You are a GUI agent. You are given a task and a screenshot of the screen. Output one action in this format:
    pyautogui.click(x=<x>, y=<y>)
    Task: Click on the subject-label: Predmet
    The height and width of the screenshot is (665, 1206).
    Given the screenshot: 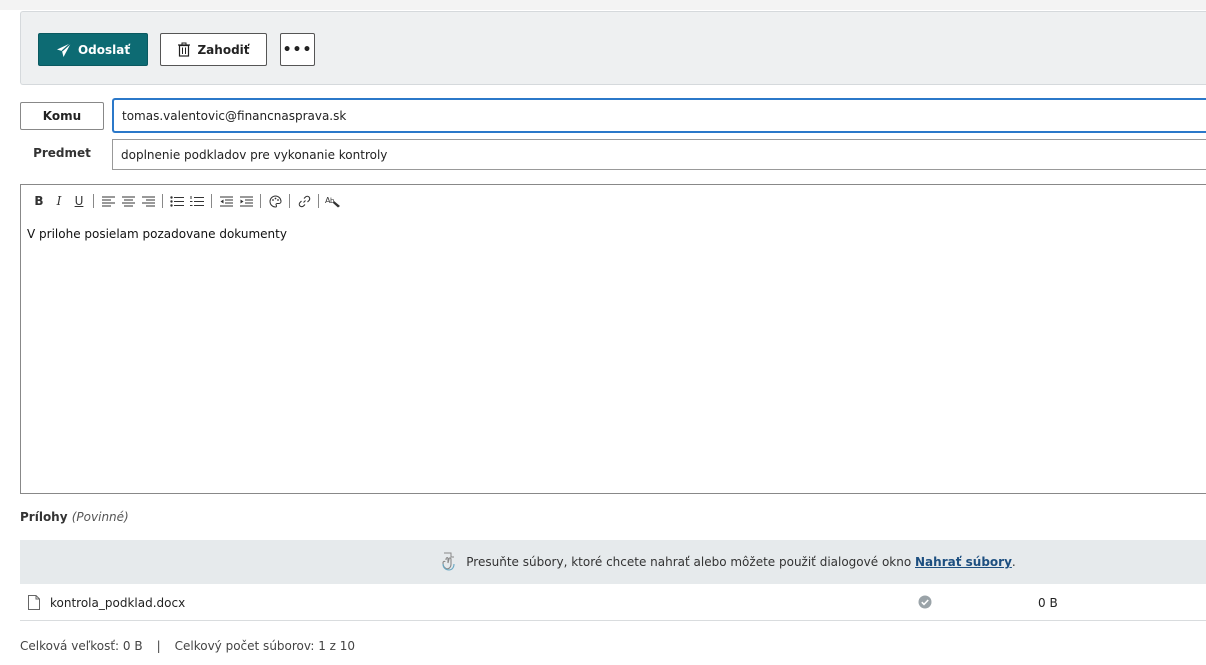 What is the action you would take?
    pyautogui.click(x=62, y=153)
    